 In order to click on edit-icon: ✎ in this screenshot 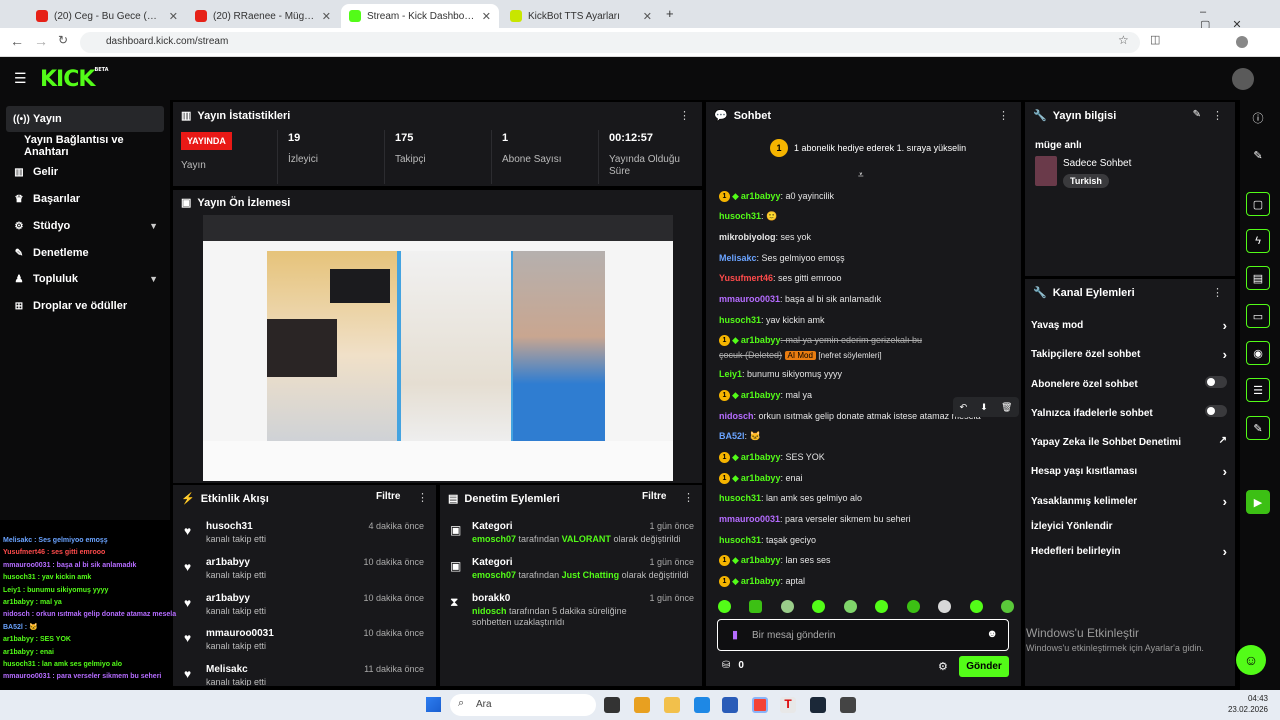, I will do `click(1258, 155)`.